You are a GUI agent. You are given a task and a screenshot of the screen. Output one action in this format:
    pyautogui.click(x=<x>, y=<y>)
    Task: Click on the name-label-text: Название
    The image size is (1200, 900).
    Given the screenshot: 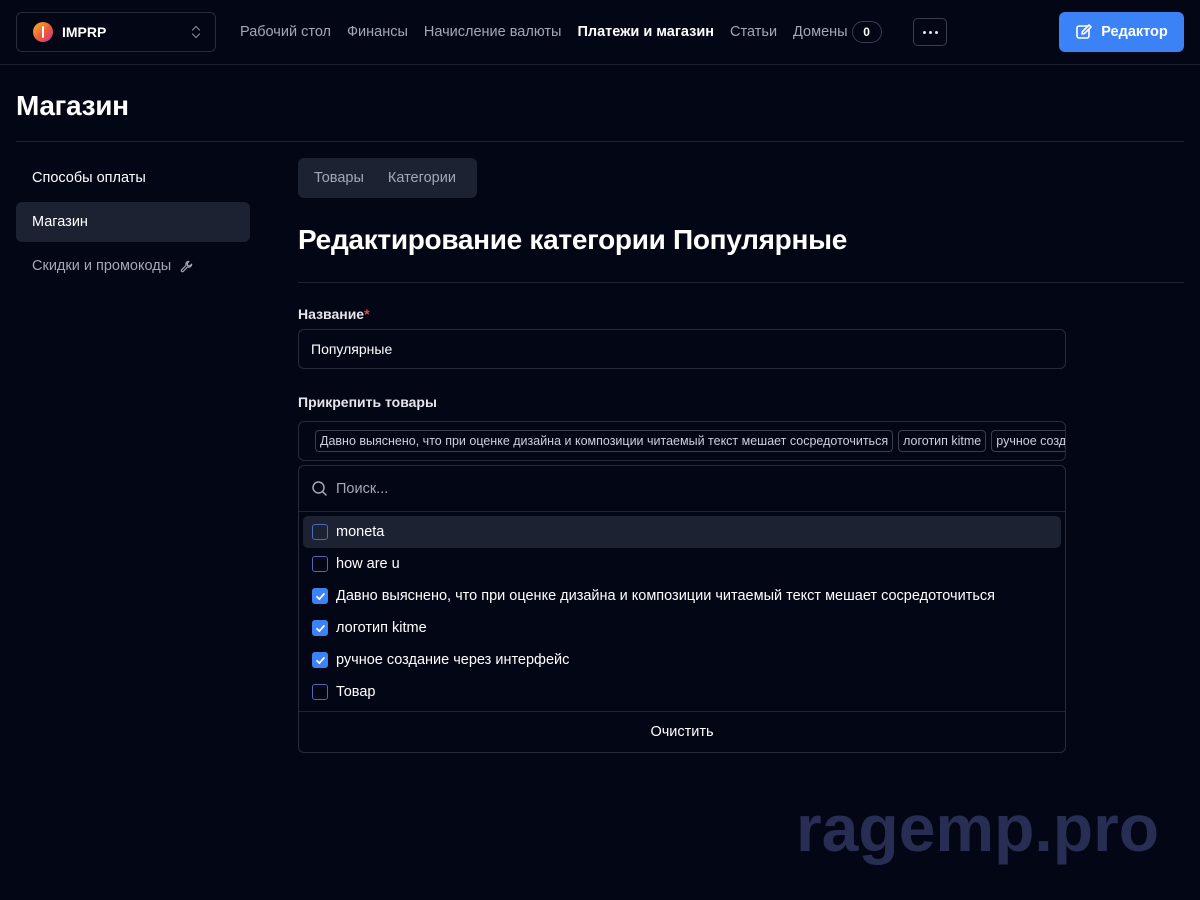 What is the action you would take?
    pyautogui.click(x=331, y=314)
    